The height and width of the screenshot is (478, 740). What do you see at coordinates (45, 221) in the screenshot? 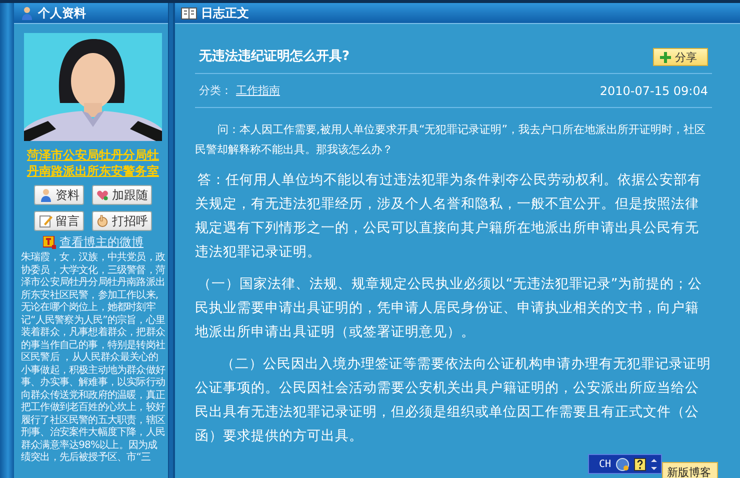
I see `pencil-note-icon` at bounding box center [45, 221].